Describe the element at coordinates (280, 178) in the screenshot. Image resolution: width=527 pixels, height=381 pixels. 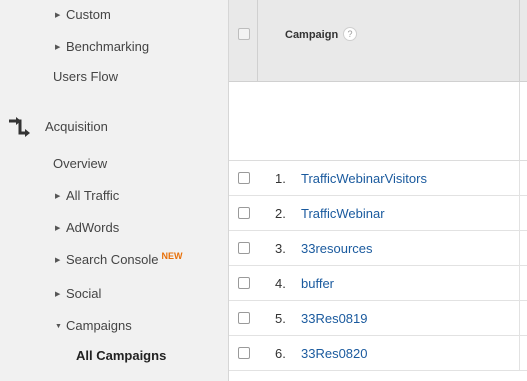
I see `row-number: 1.` at that location.